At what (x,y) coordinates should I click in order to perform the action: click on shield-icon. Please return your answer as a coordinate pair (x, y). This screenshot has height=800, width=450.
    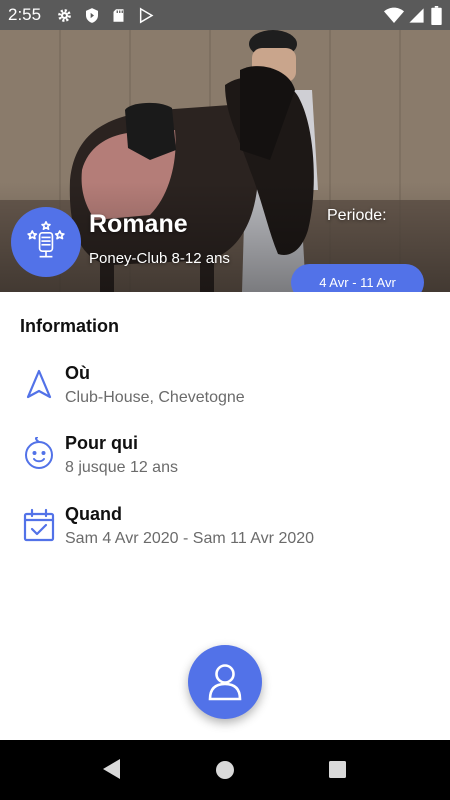
    Looking at the image, I should click on (92, 15).